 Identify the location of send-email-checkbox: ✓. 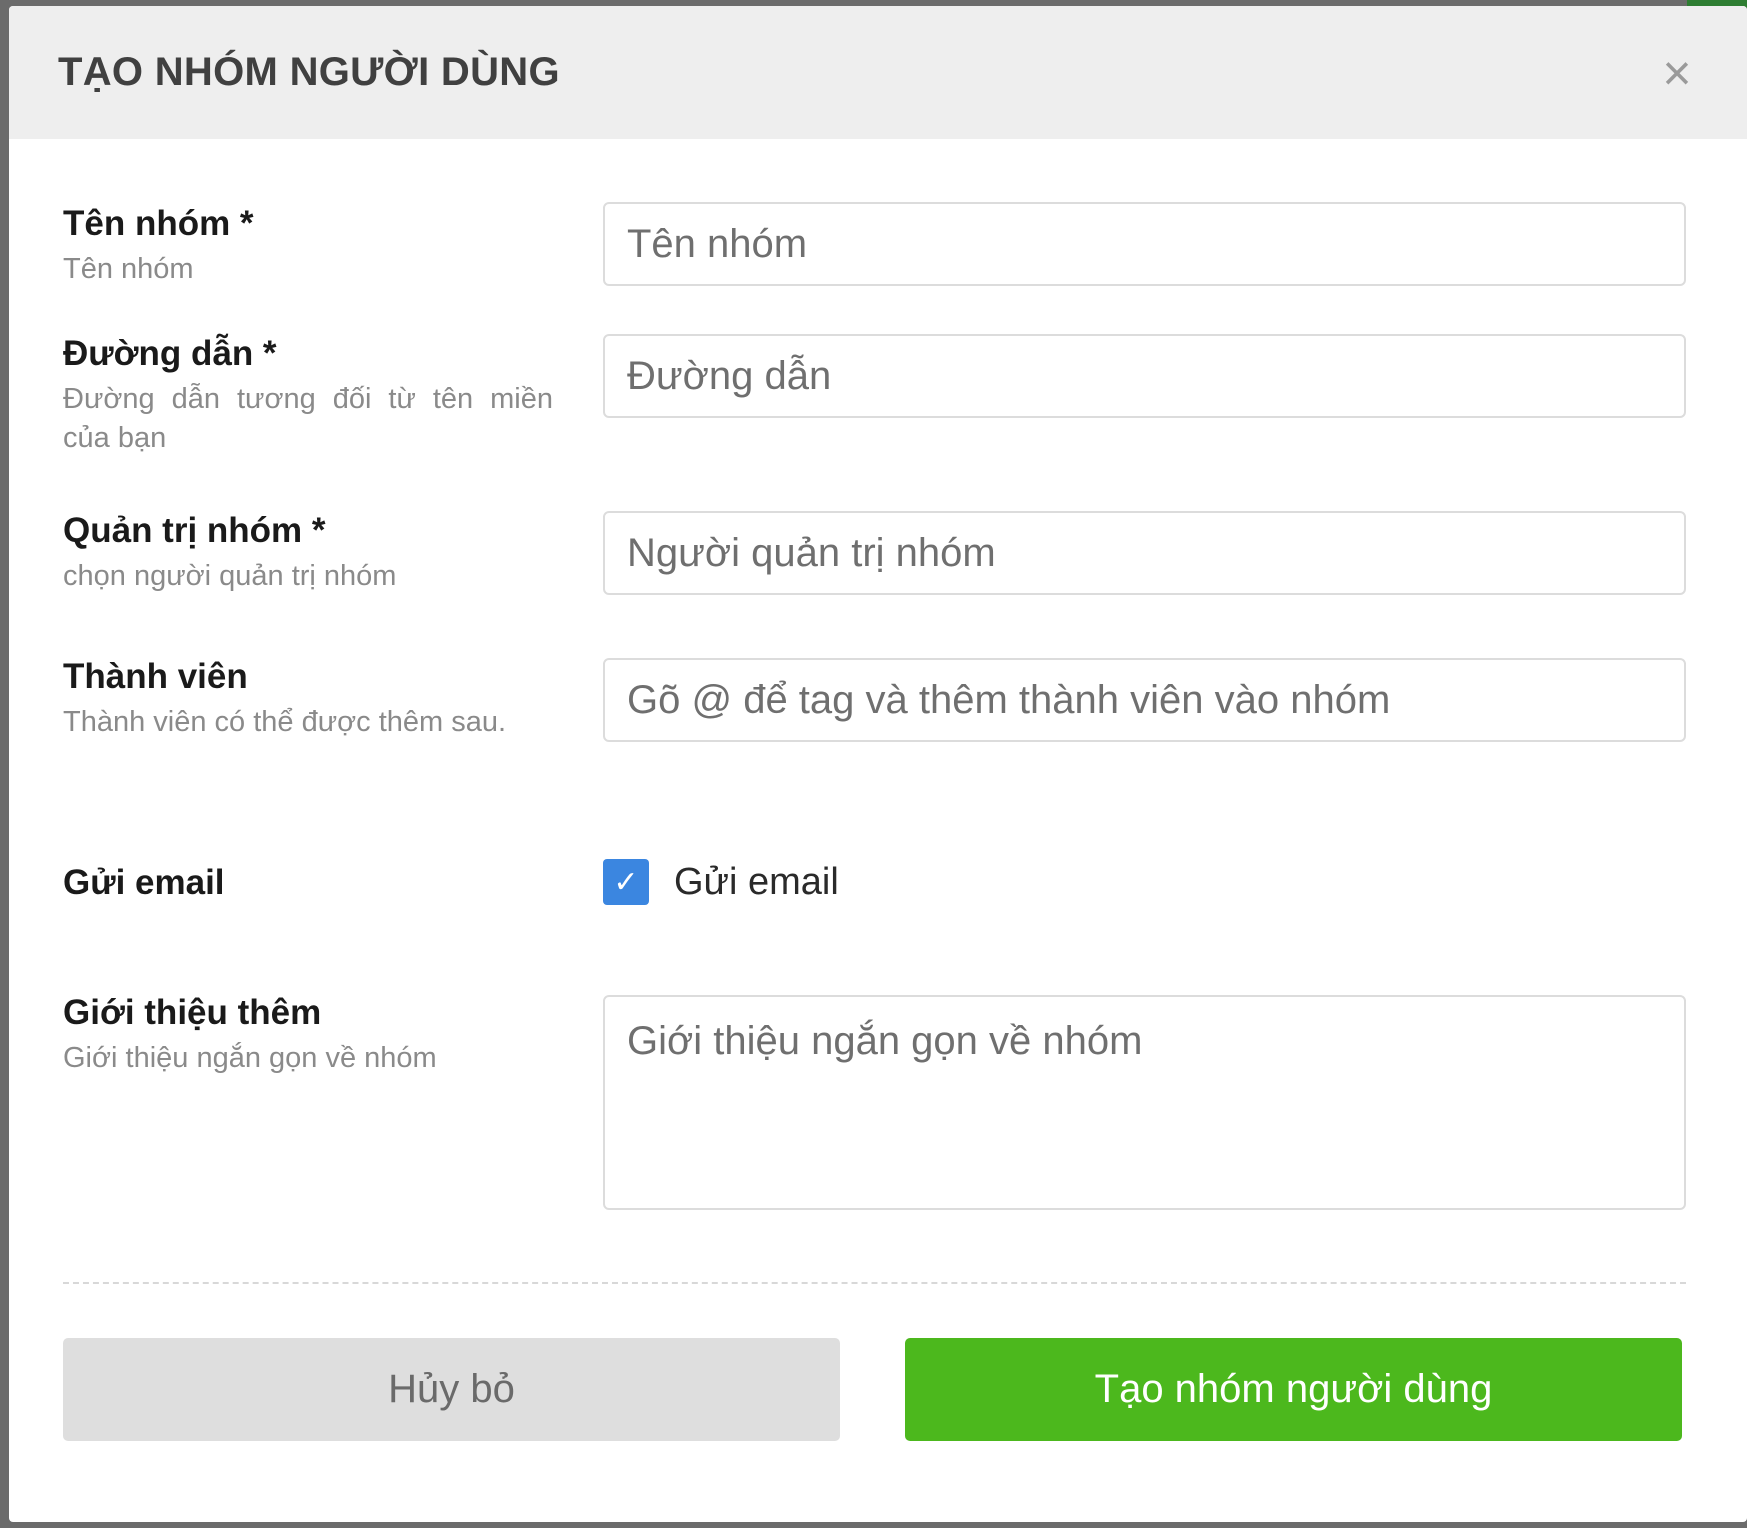
(626, 882).